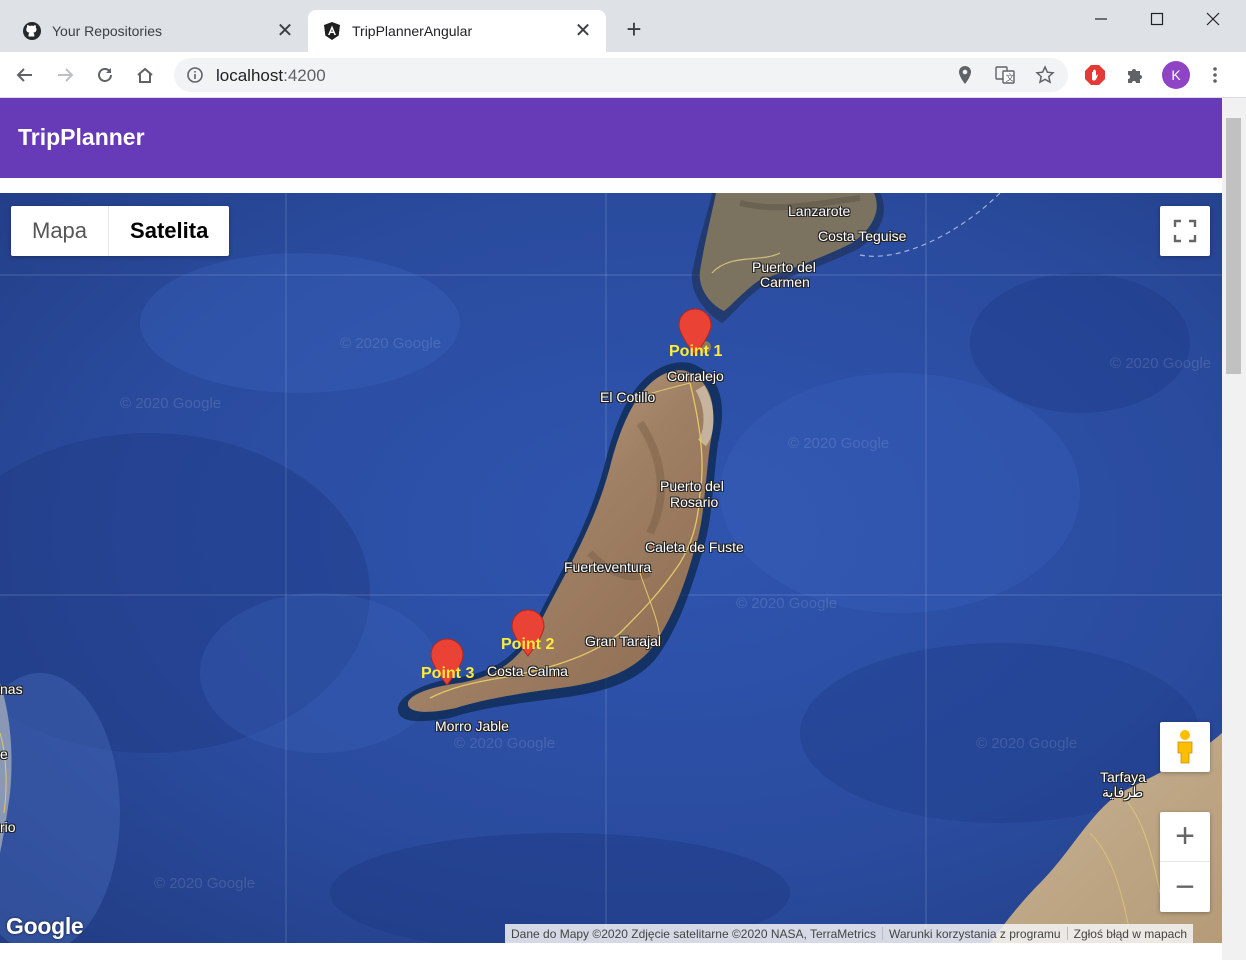 This screenshot has height=960, width=1246. I want to click on new-tab-button: +, so click(634, 30).